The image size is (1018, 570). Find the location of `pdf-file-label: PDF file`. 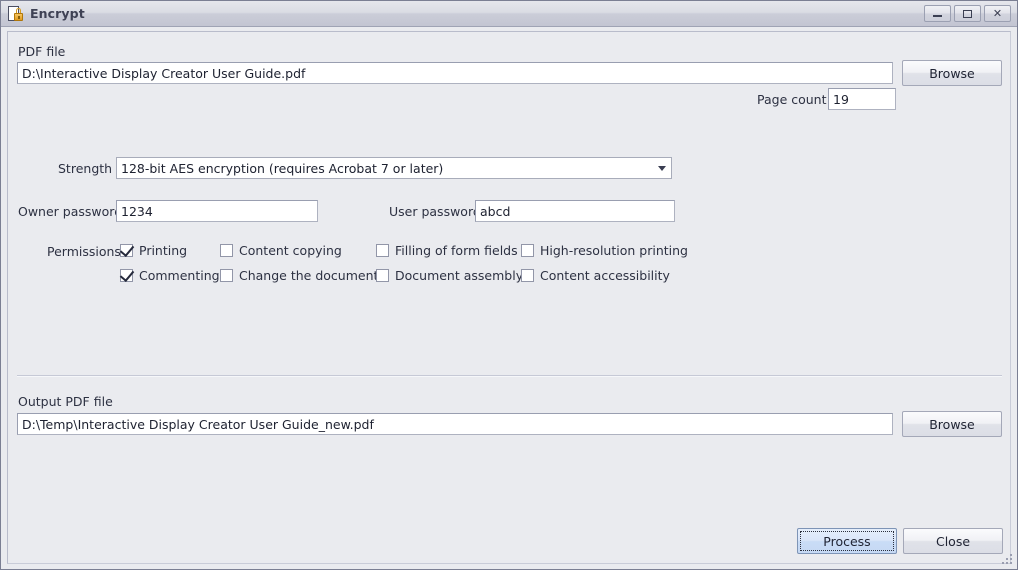

pdf-file-label: PDF file is located at coordinates (42, 51).